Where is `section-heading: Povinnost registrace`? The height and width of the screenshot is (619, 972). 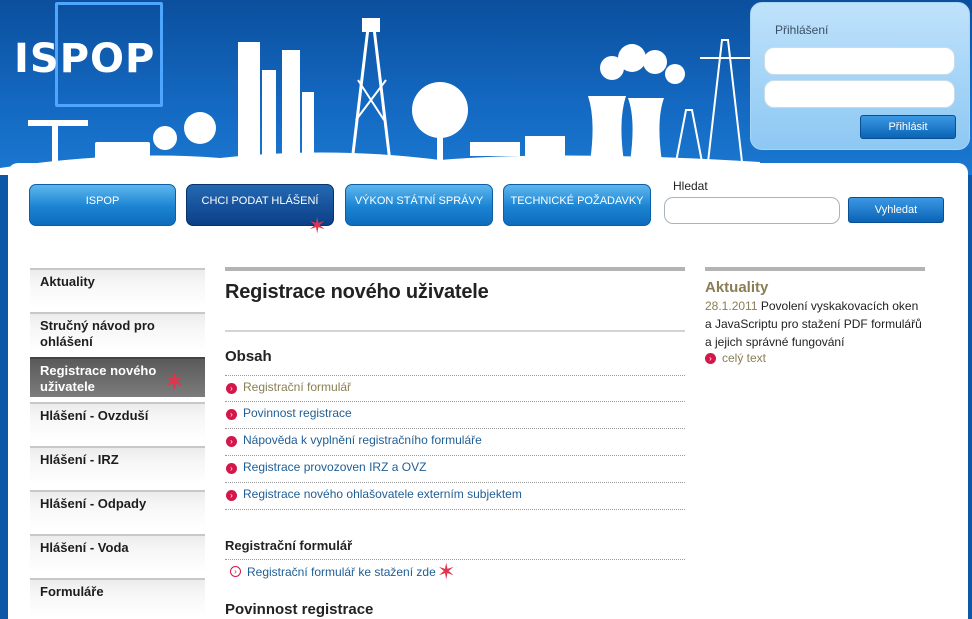 section-heading: Povinnost registrace is located at coordinates (299, 609).